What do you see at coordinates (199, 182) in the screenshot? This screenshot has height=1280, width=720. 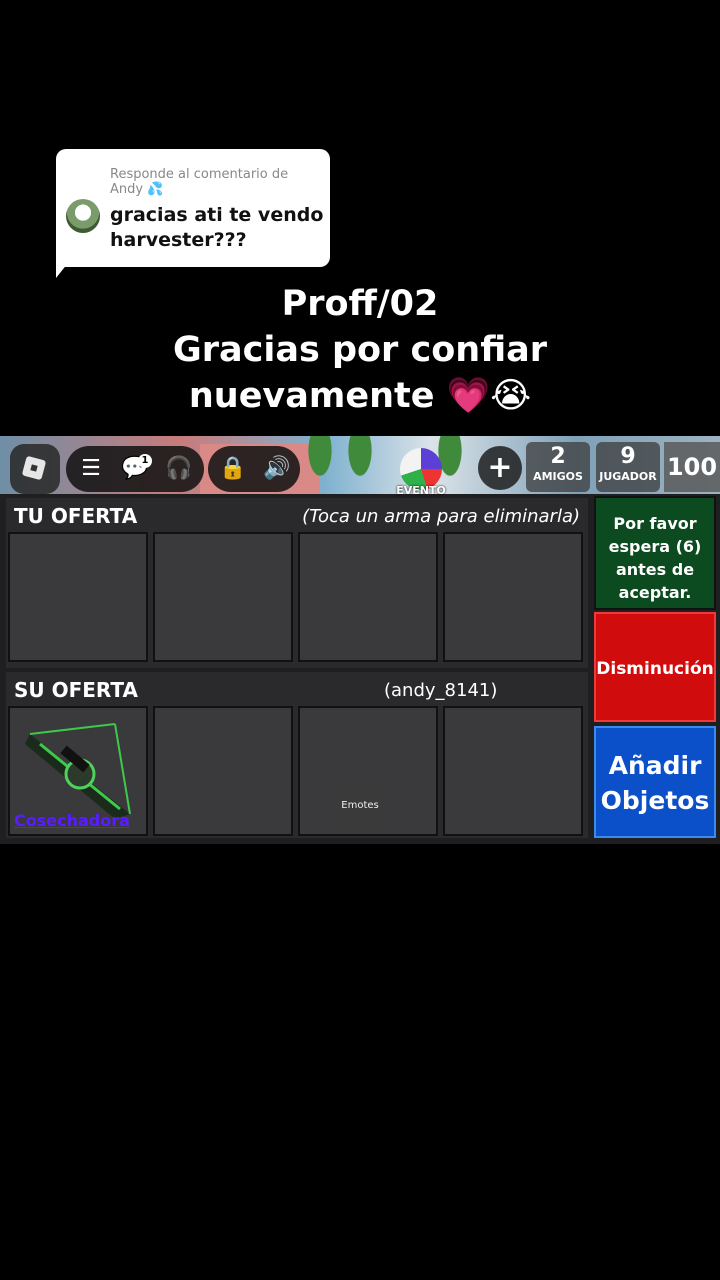 I see `reply-header: Responde al comentario de Andy 💦` at bounding box center [199, 182].